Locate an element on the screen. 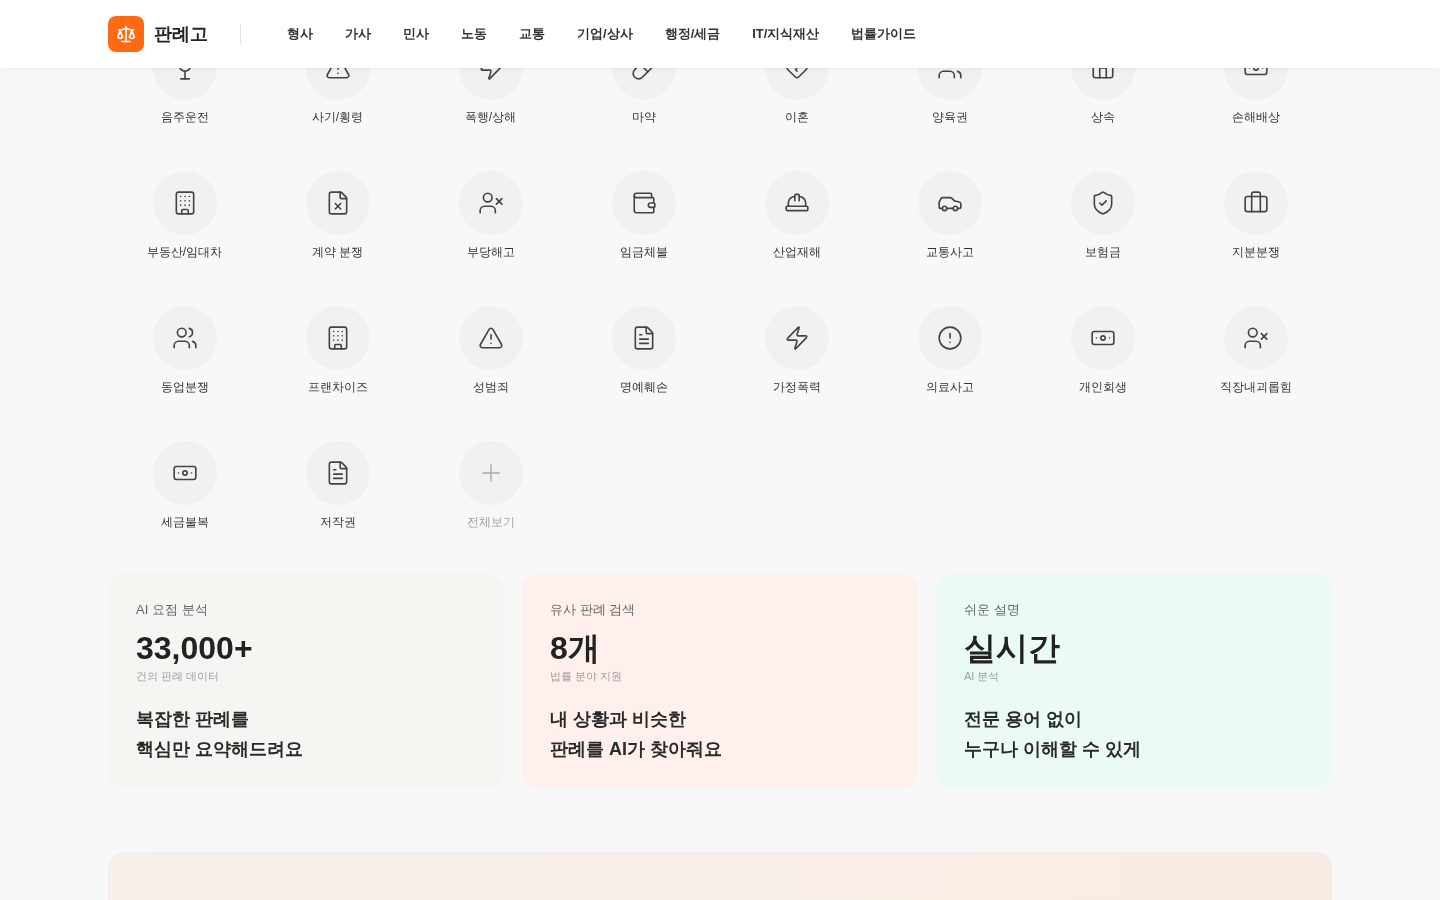 The image size is (1440, 900). category-label: 폭행/상해 is located at coordinates (490, 117).